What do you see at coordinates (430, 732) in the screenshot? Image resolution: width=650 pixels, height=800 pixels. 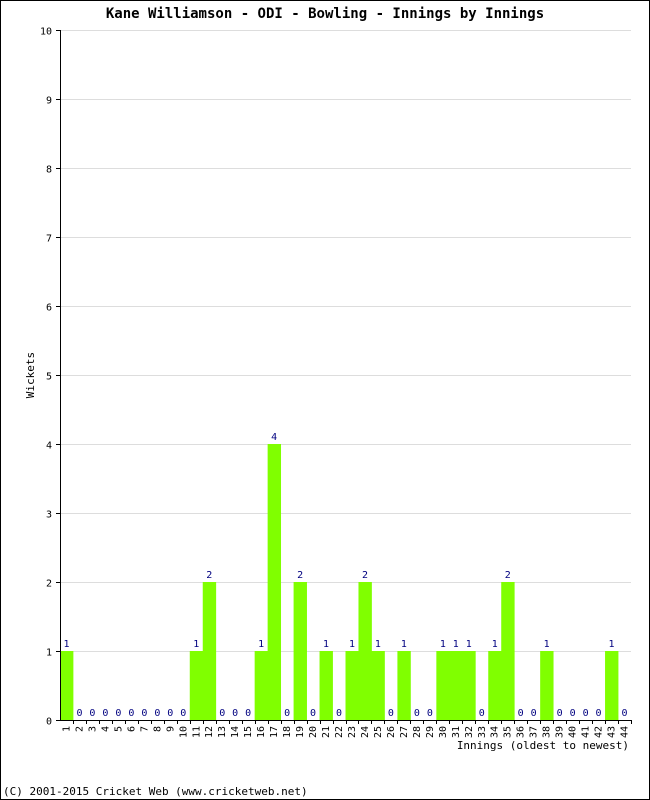 I see `x-tick-label: 29` at bounding box center [430, 732].